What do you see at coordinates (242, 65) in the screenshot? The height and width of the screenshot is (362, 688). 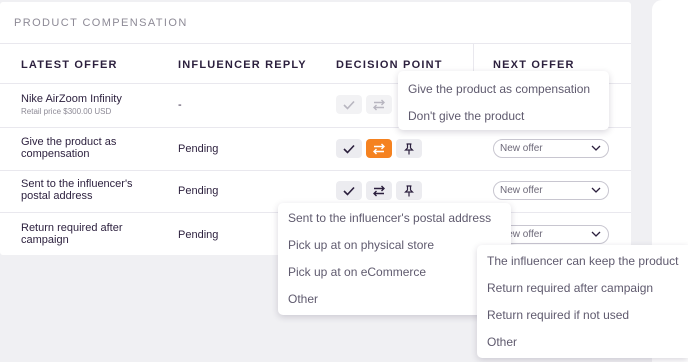 I see `header-influencer-reply: INFLUENCER REPLY` at bounding box center [242, 65].